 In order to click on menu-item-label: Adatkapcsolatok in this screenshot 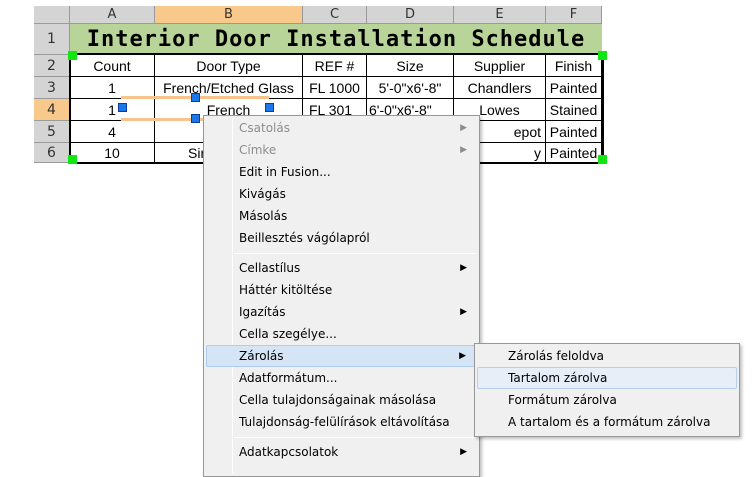, I will do `click(289, 452)`.